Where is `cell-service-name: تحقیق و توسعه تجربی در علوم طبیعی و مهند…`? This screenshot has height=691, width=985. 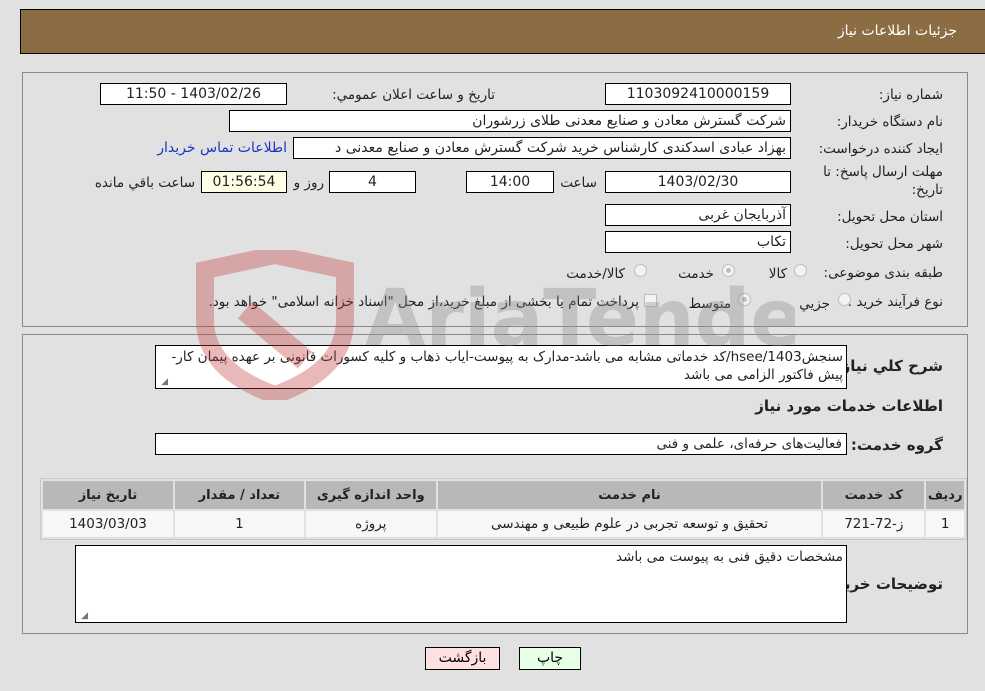 cell-service-name: تحقیق و توسعه تجربی در علوم طبیعی و مهند… is located at coordinates (629, 524).